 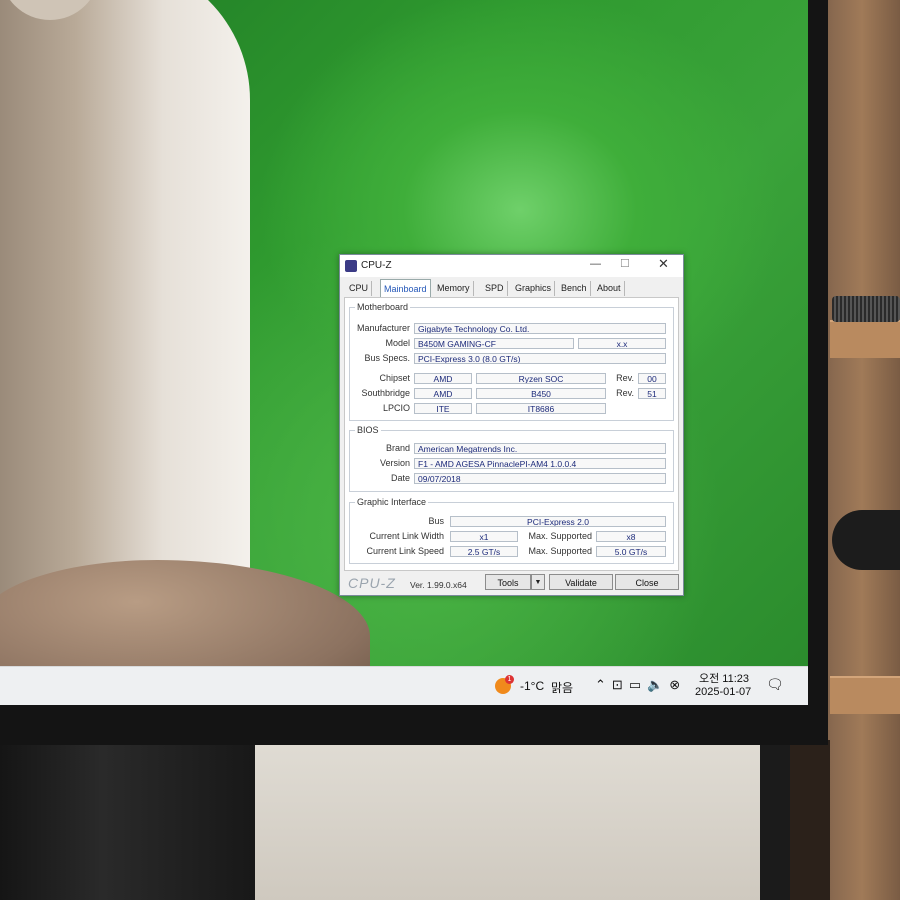 I want to click on shelf-lower, so click(x=865, y=695).